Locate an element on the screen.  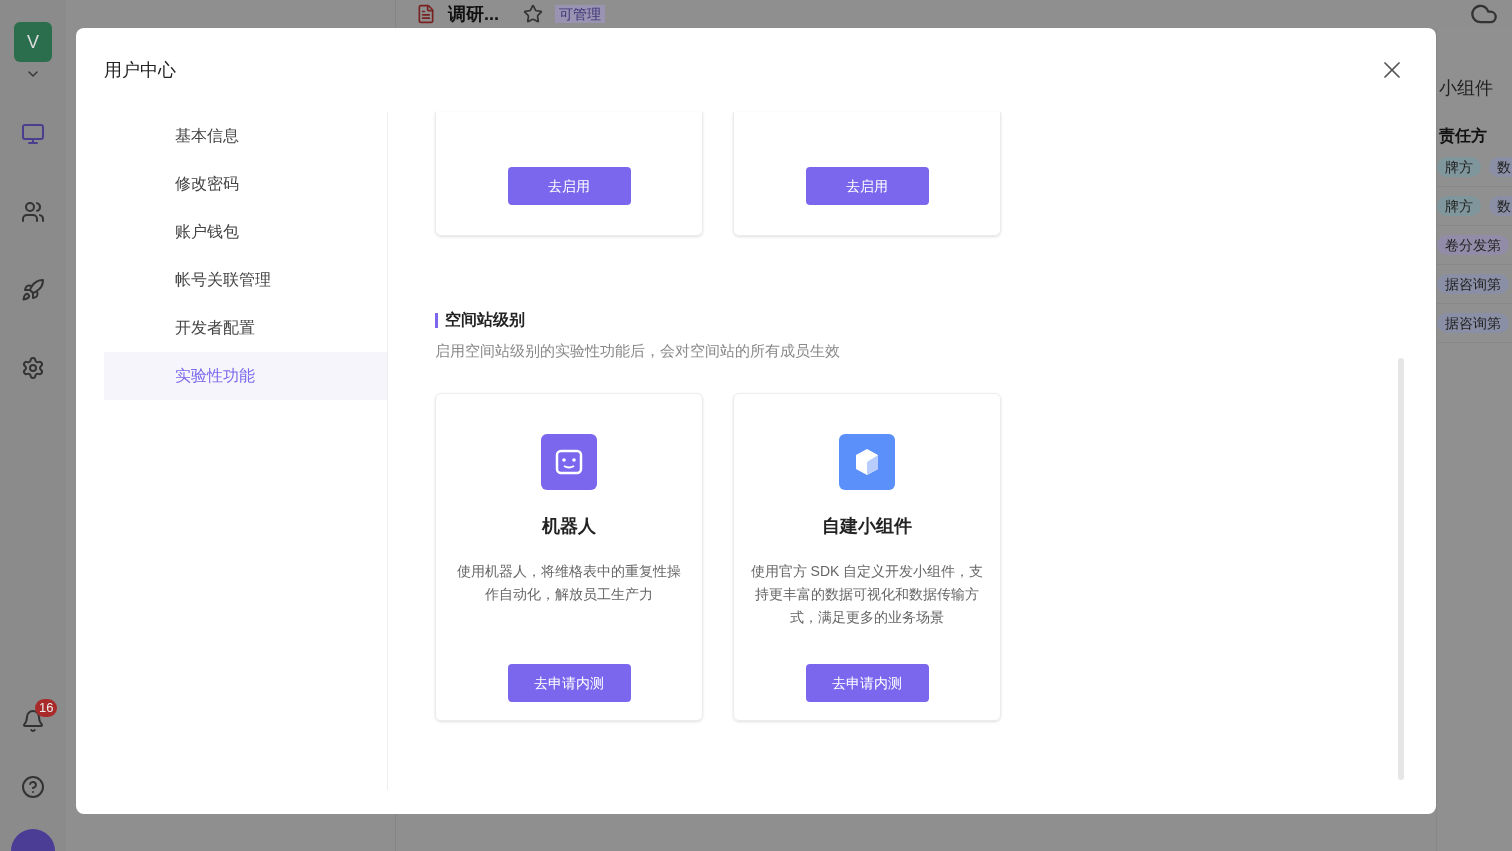
robot-icon is located at coordinates (569, 461).